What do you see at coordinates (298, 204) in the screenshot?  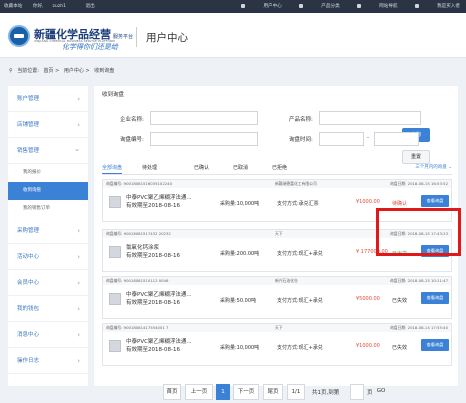 I see `pay-method: 支付方式:承兑汇票` at bounding box center [298, 204].